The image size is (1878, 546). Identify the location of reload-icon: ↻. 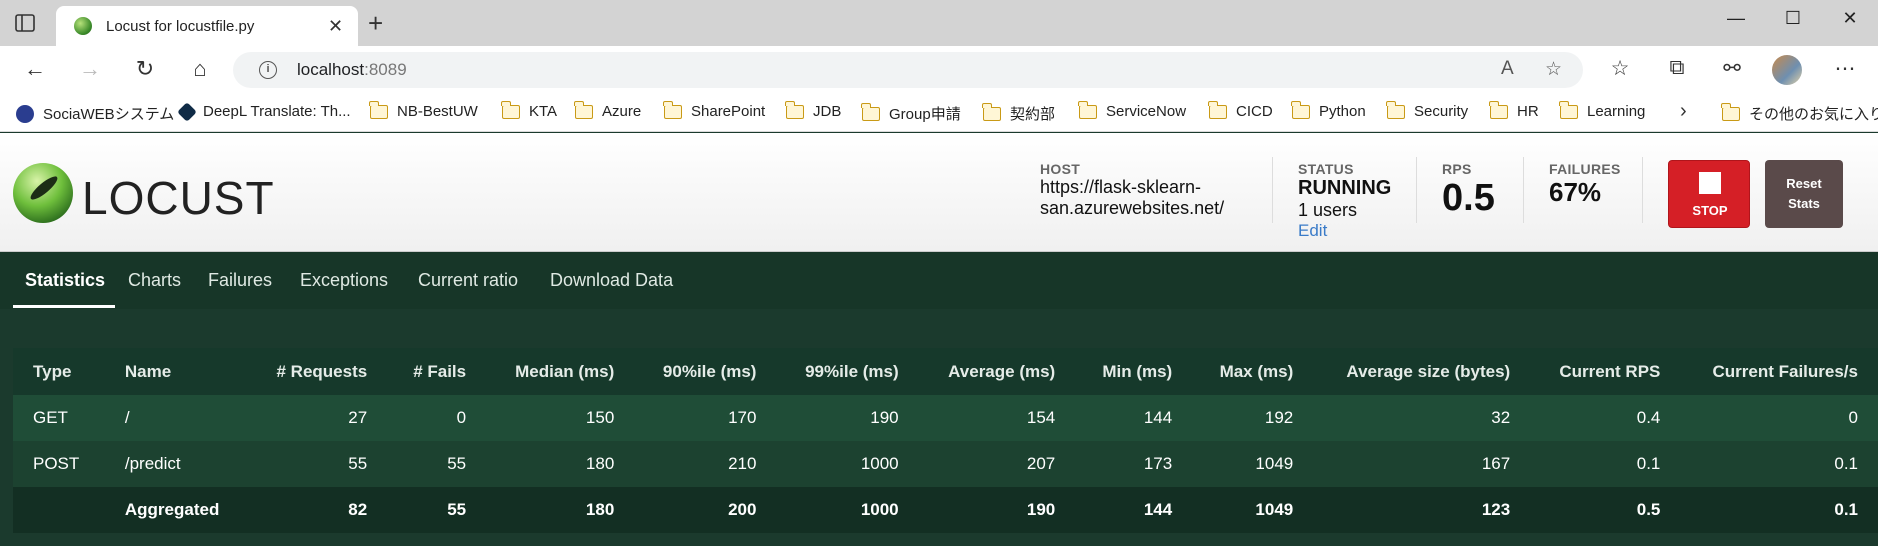
(145, 69).